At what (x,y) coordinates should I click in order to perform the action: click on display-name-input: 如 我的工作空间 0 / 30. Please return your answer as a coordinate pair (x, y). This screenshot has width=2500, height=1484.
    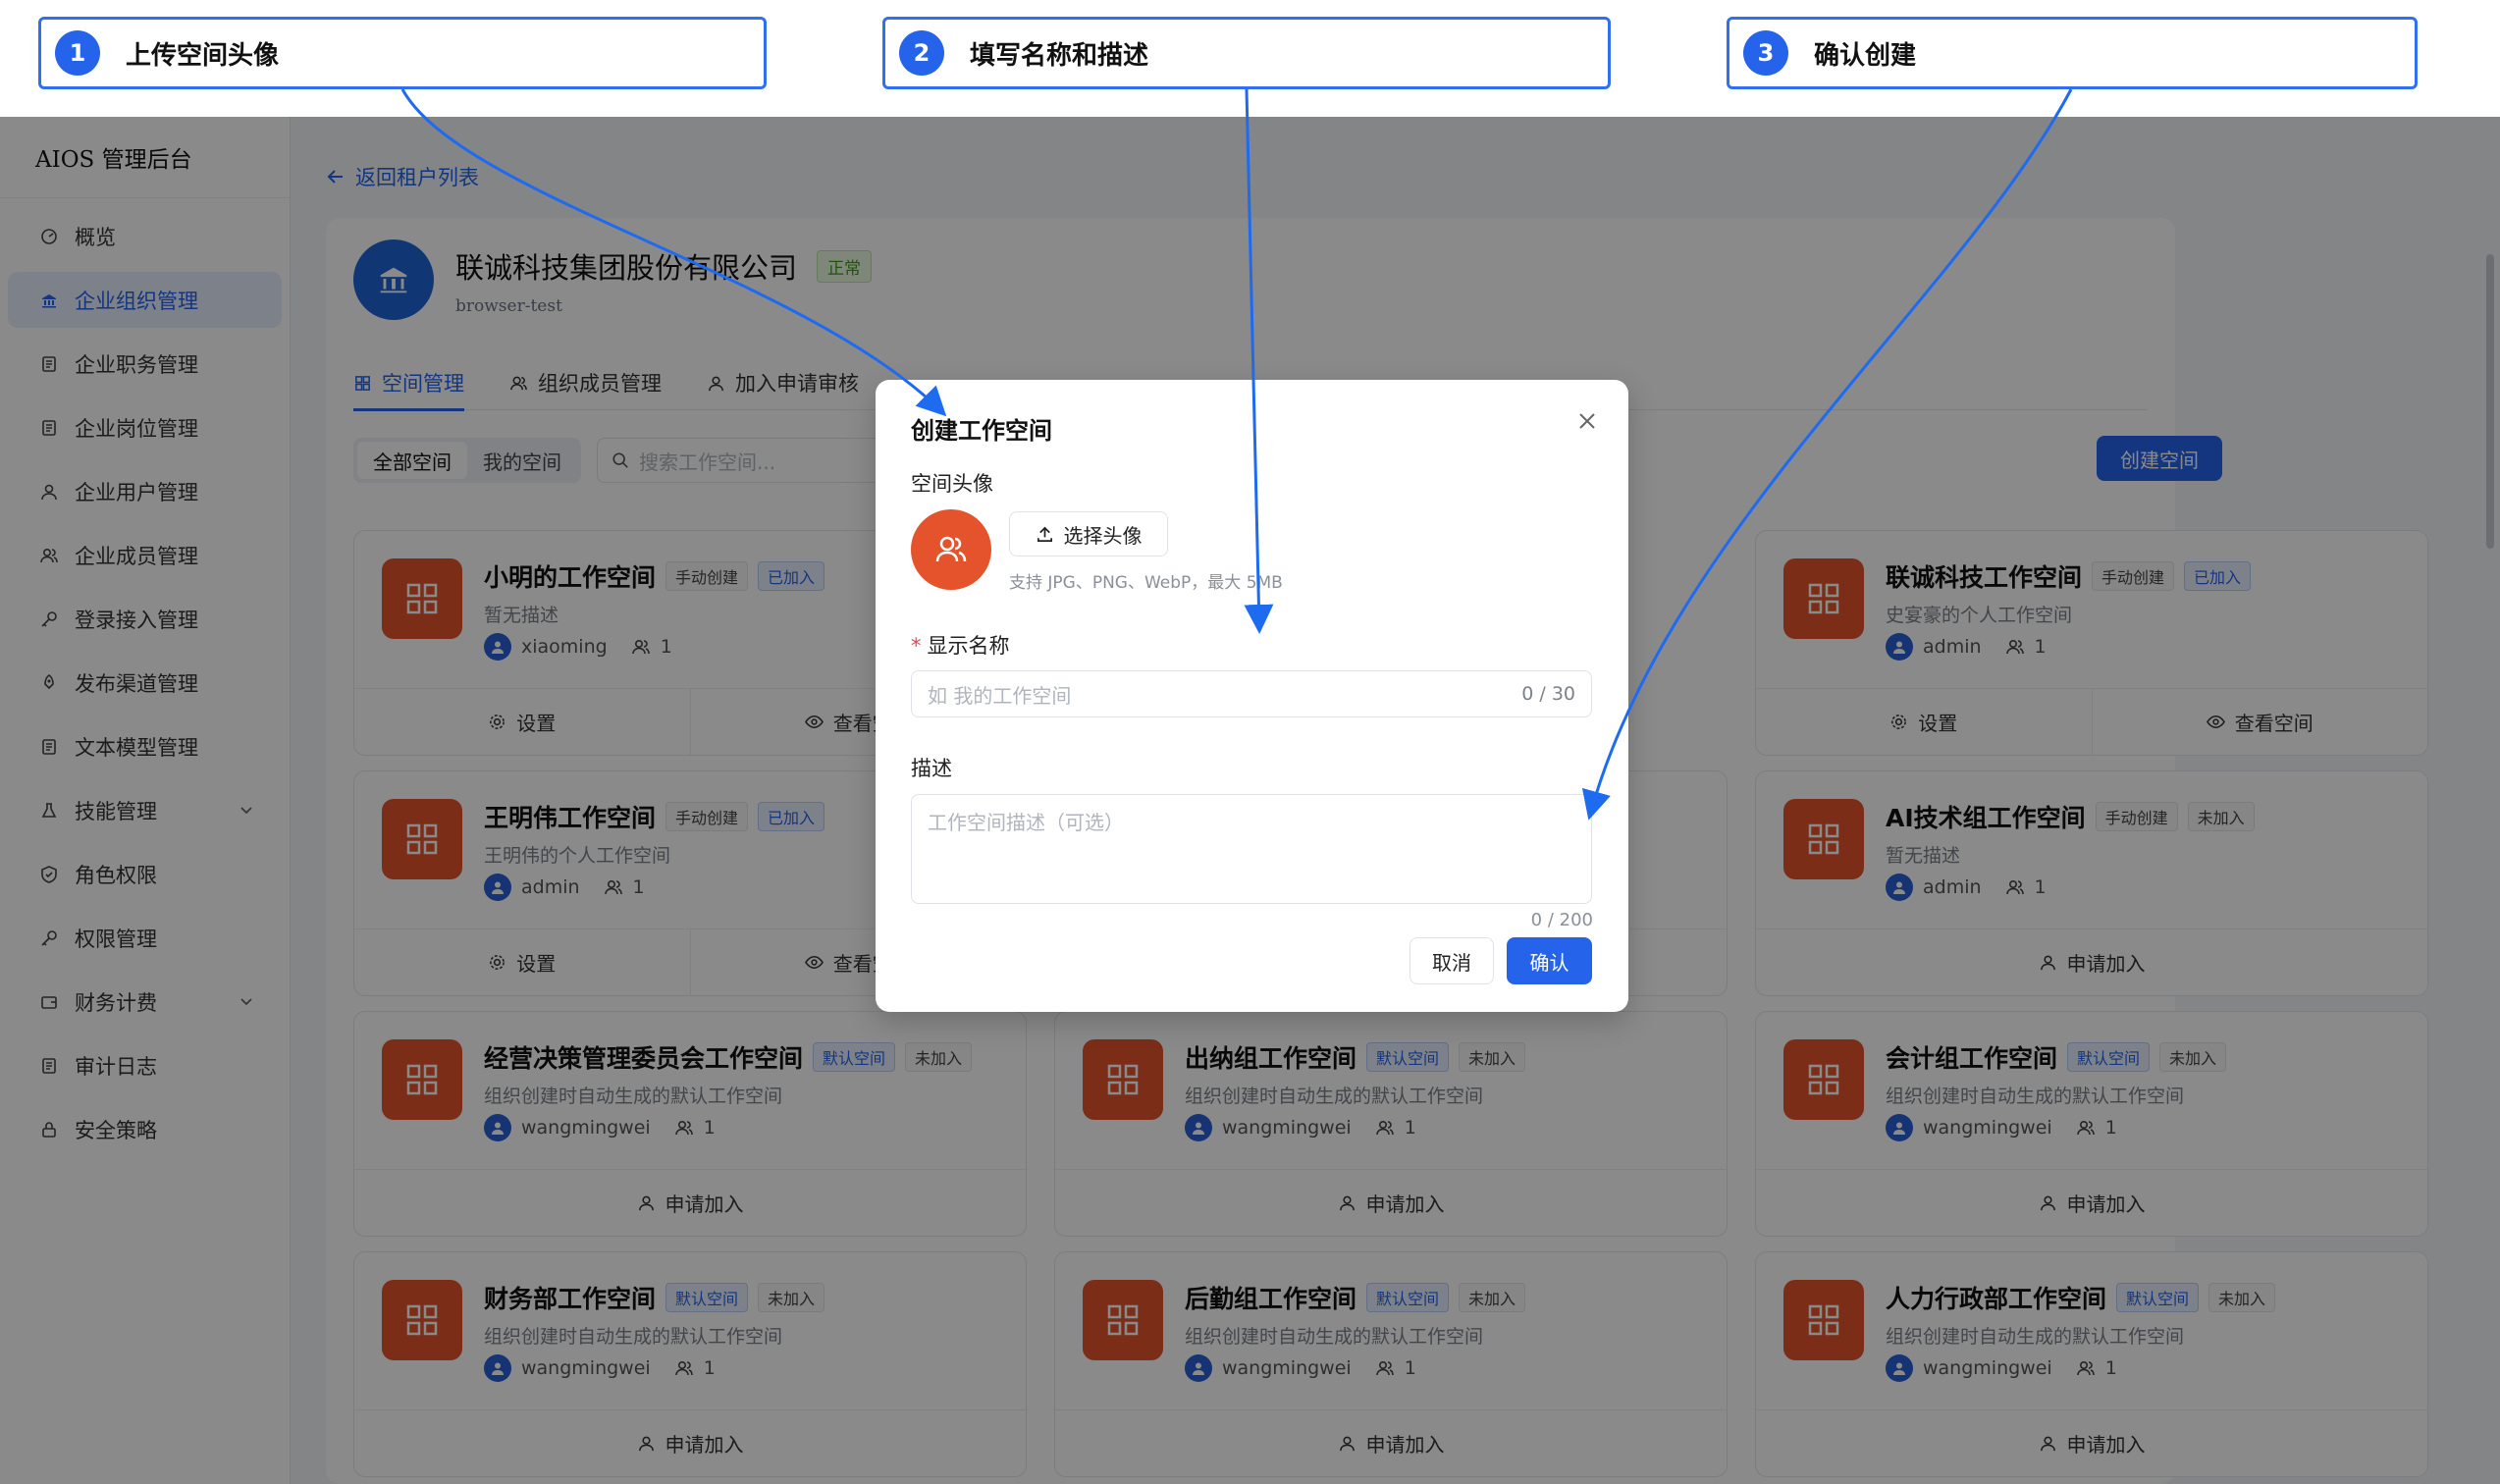
    Looking at the image, I should click on (1251, 693).